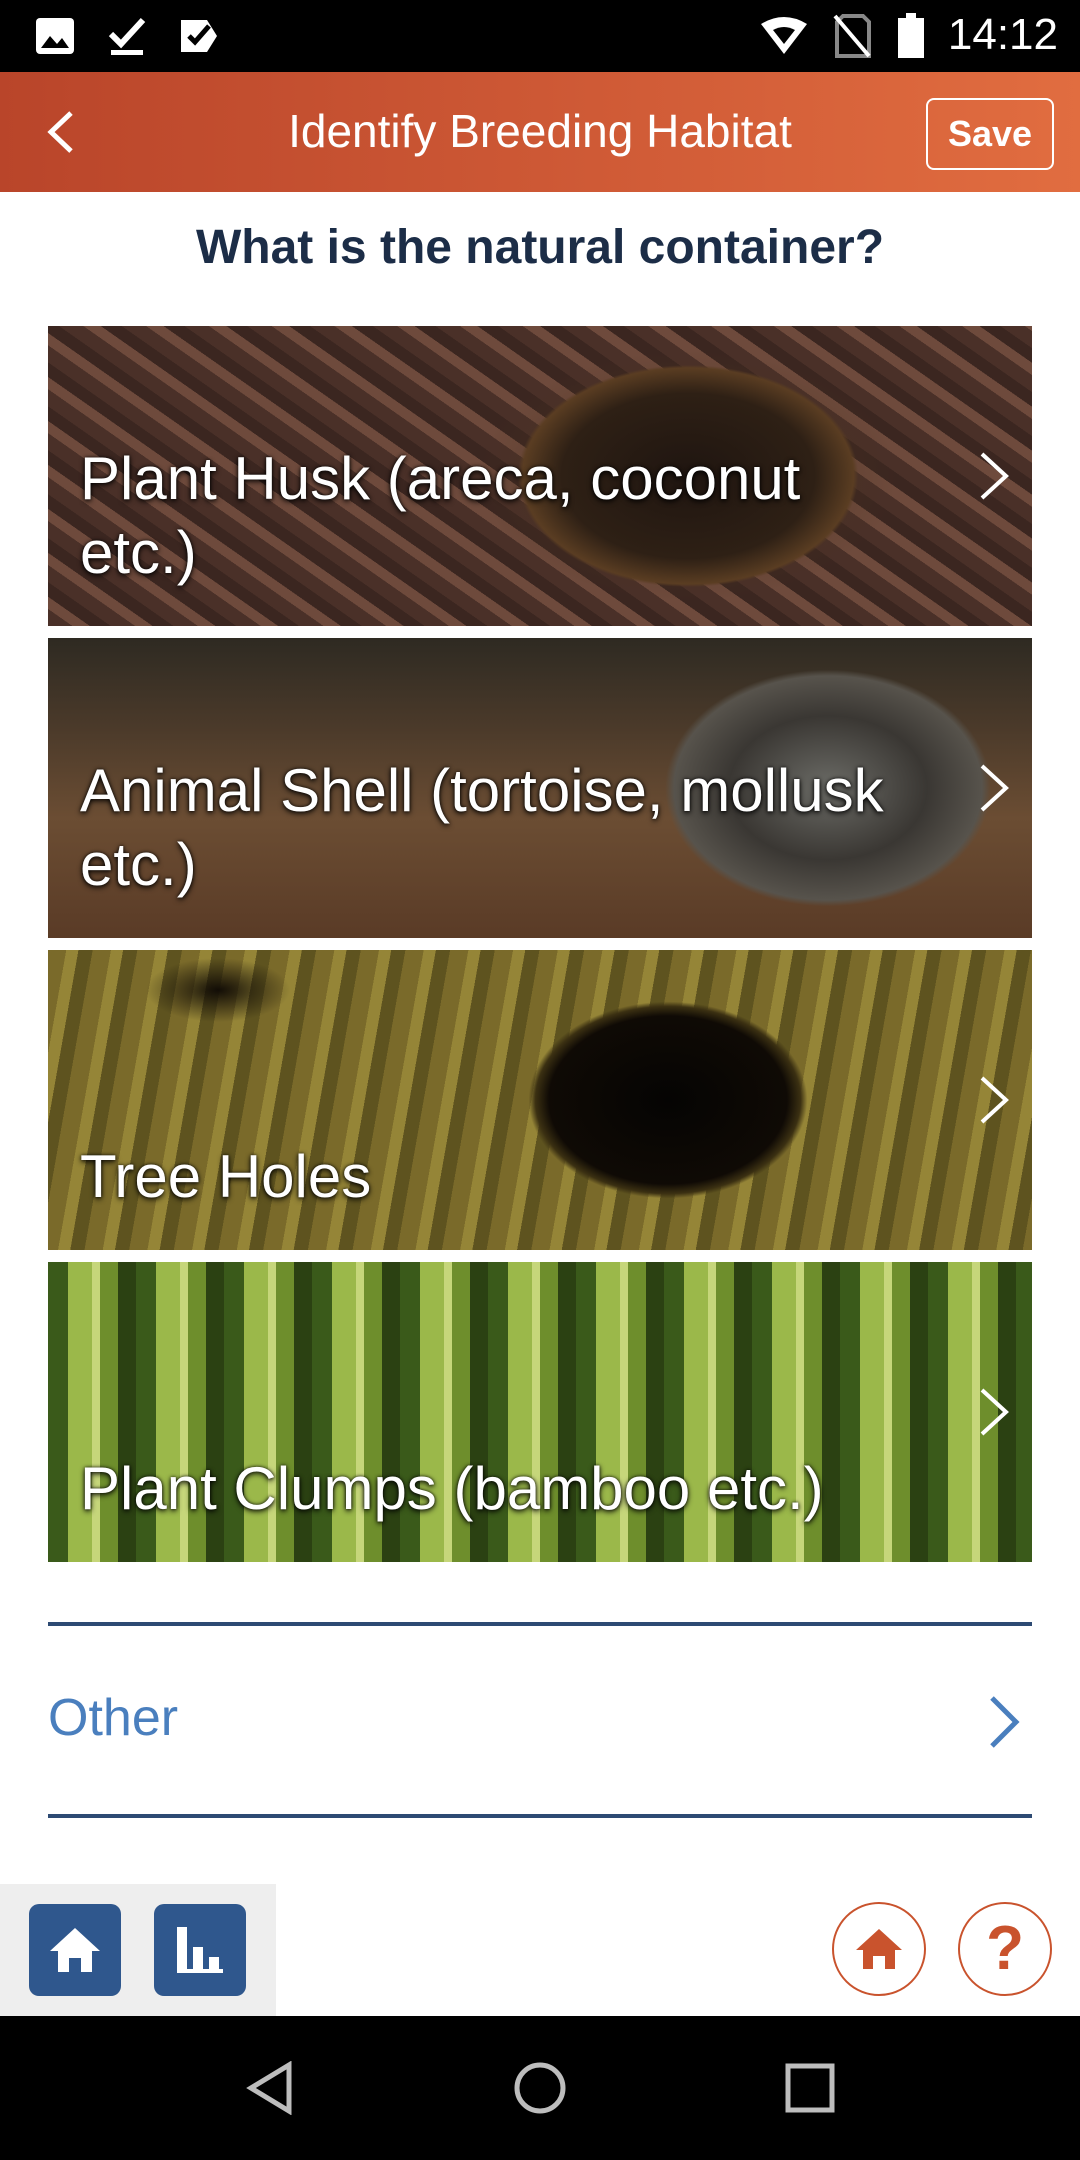 The image size is (1080, 2160). I want to click on help-button: ?, so click(1005, 1949).